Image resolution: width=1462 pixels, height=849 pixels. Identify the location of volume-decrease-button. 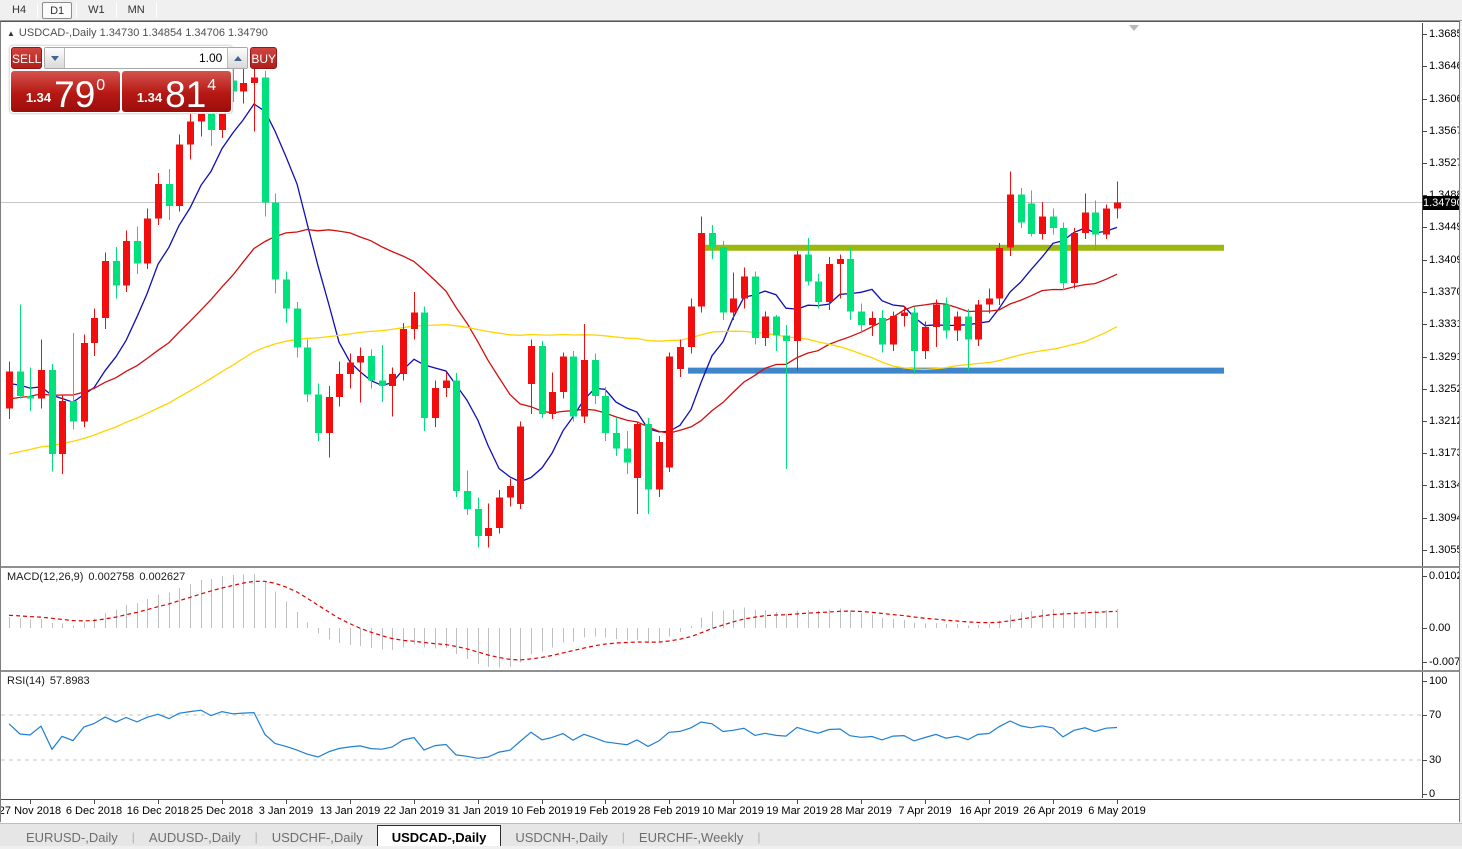
(55, 58).